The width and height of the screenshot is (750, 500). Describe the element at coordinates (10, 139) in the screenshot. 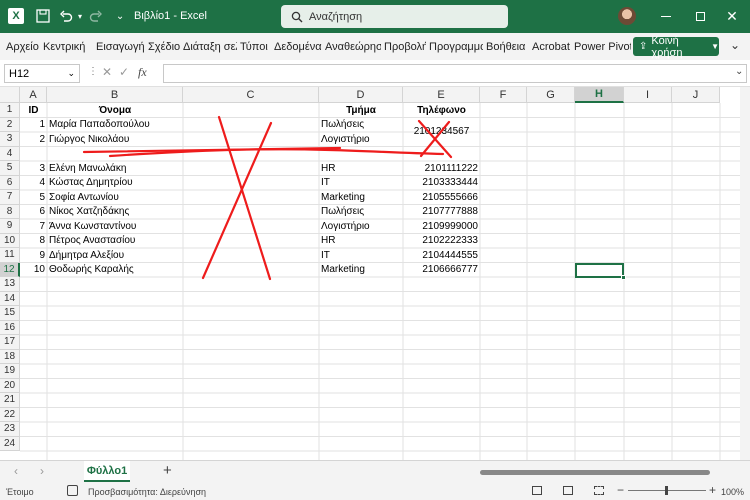

I see `row-header-3: 3` at that location.